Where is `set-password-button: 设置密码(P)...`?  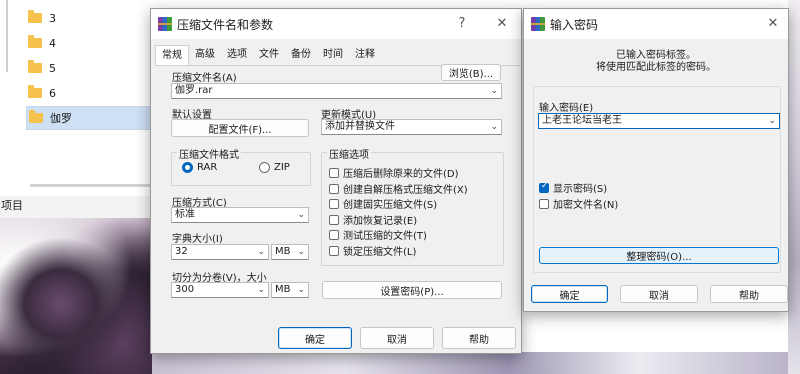
set-password-button: 设置密码(P)... is located at coordinates (412, 290).